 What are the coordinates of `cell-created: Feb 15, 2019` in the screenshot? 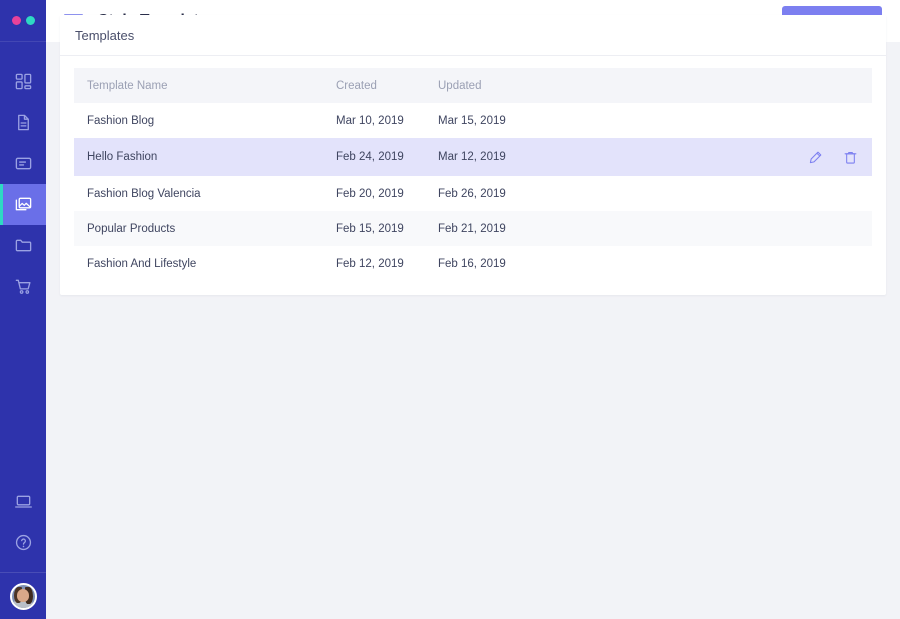 It's located at (370, 228).